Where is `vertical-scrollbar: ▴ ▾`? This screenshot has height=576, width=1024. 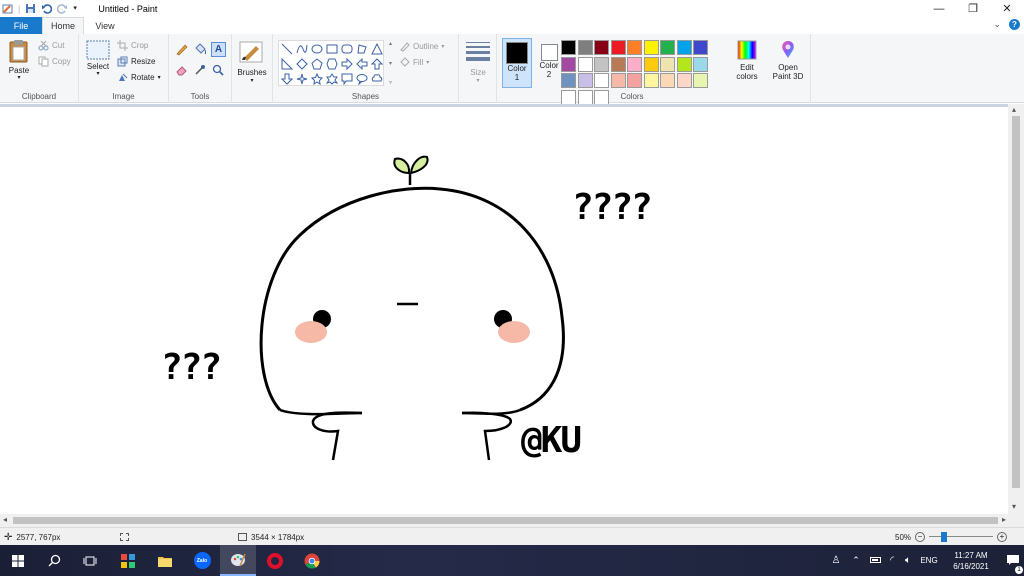
vertical-scrollbar: ▴ ▾ is located at coordinates (1016, 309).